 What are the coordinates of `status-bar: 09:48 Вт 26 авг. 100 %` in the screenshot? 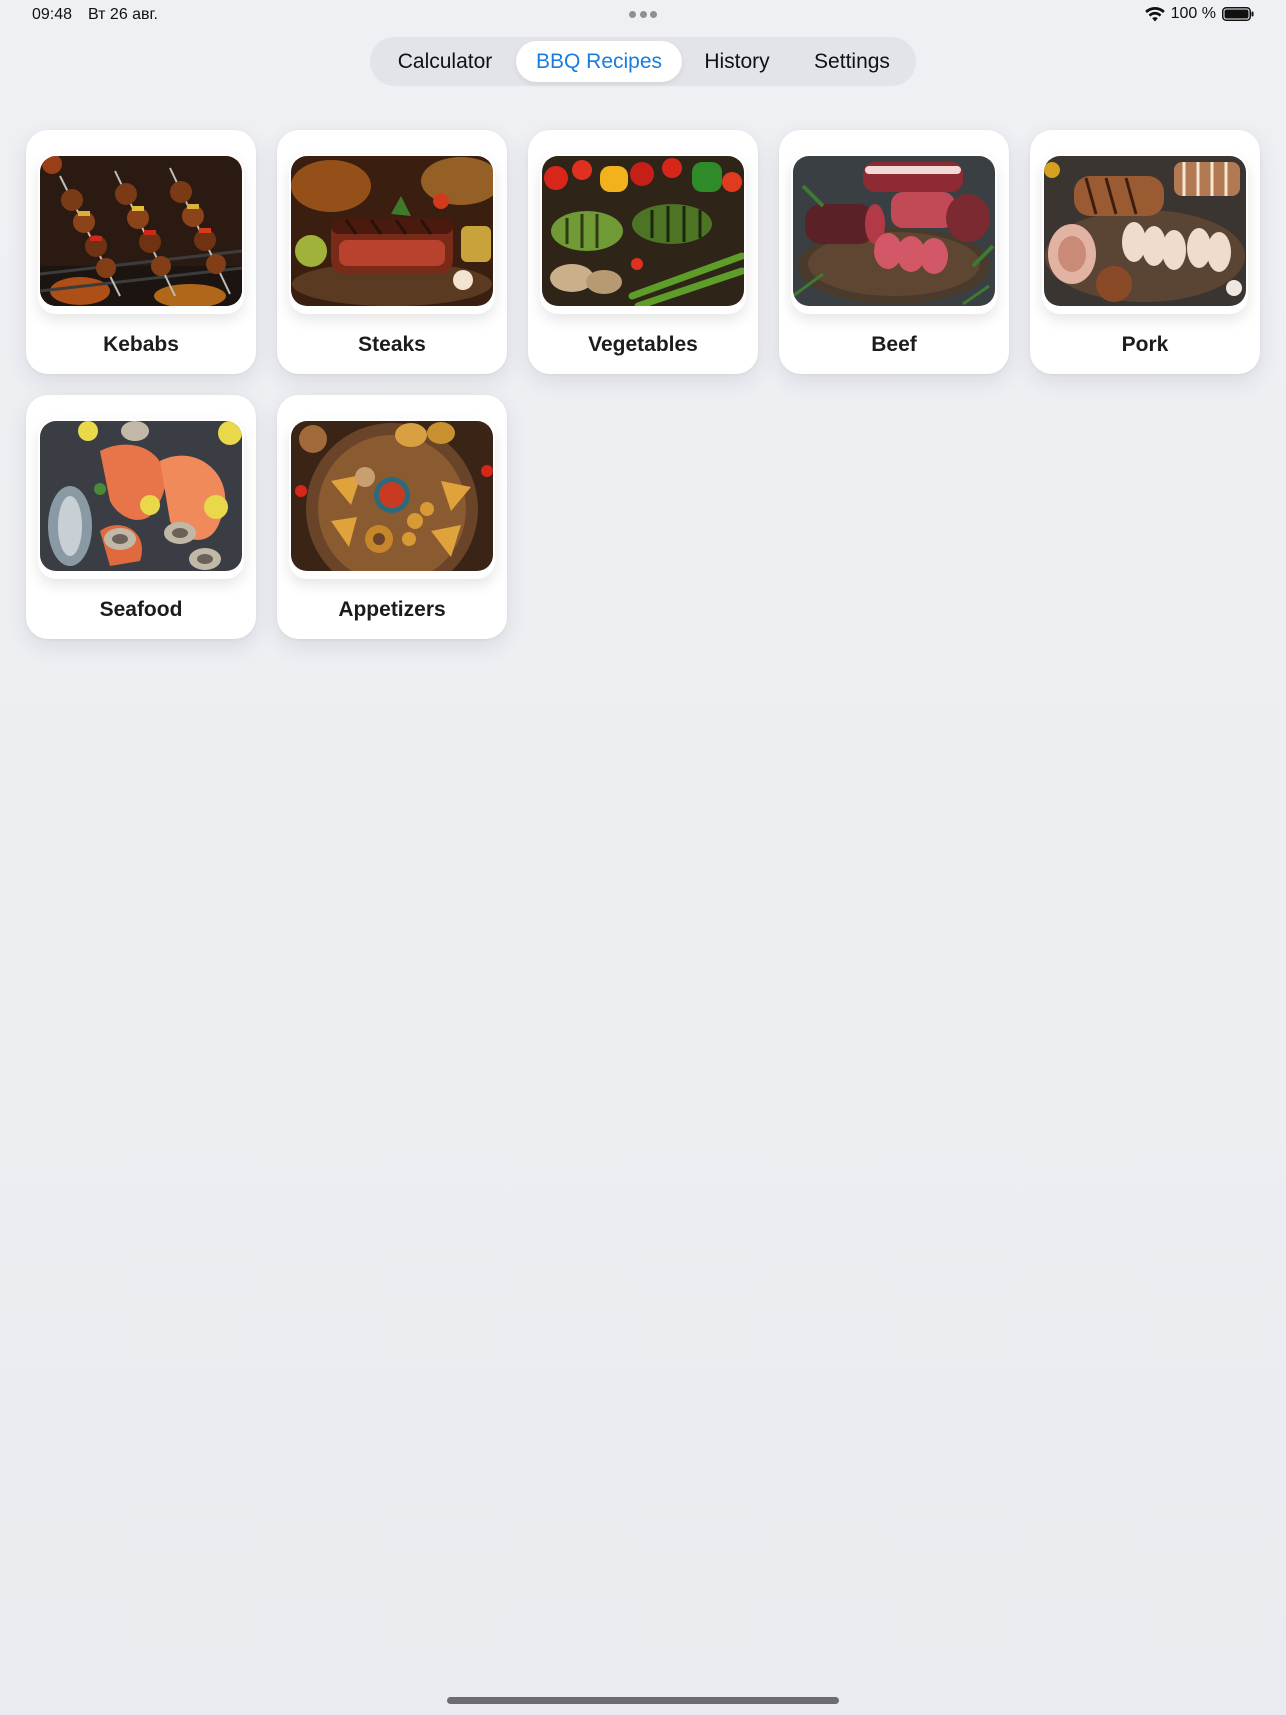 It's located at (643, 15).